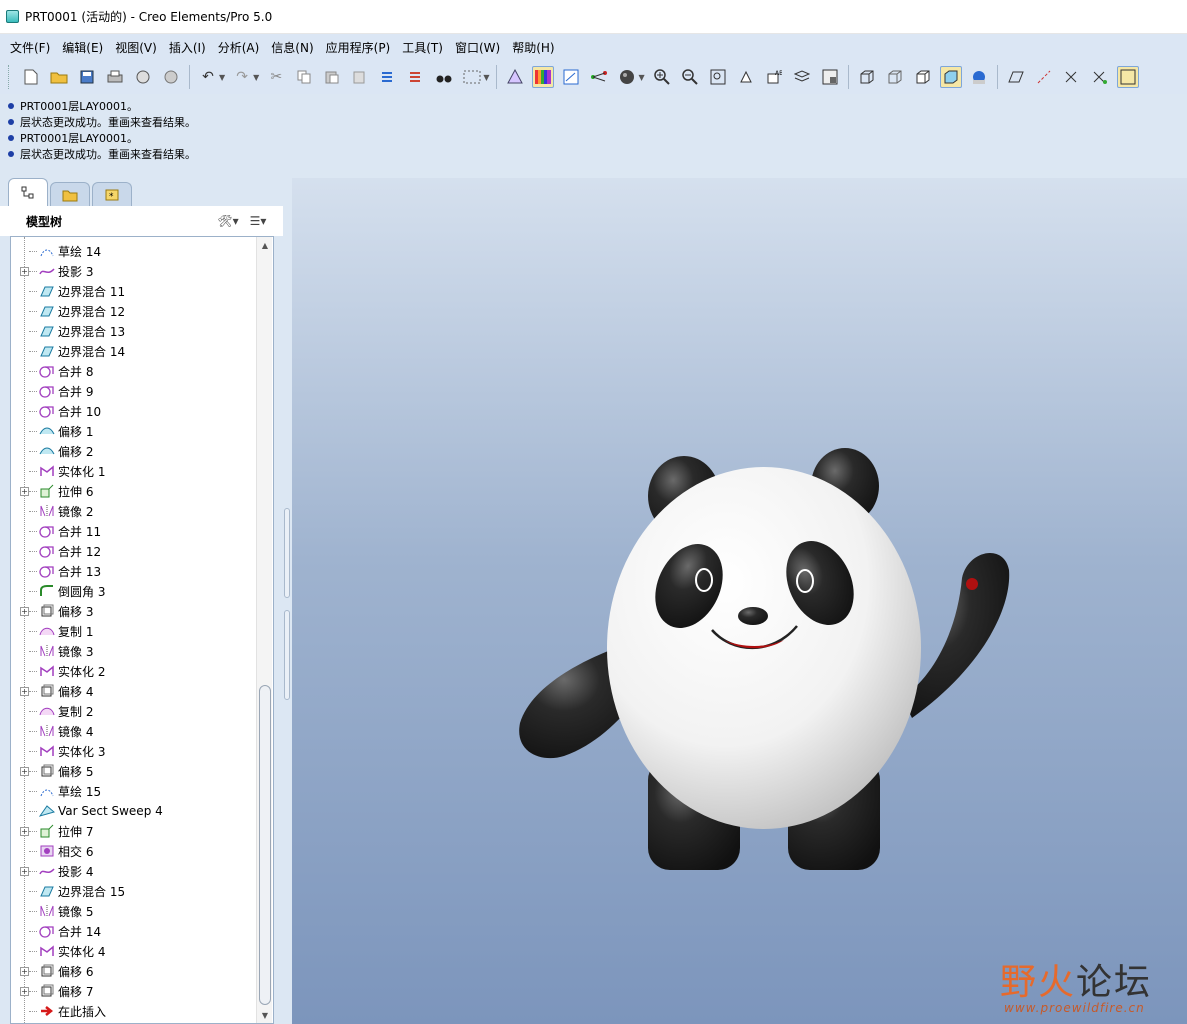  What do you see at coordinates (228, 221) in the screenshot?
I see `settings-tools-icon: 🛠▾` at bounding box center [228, 221].